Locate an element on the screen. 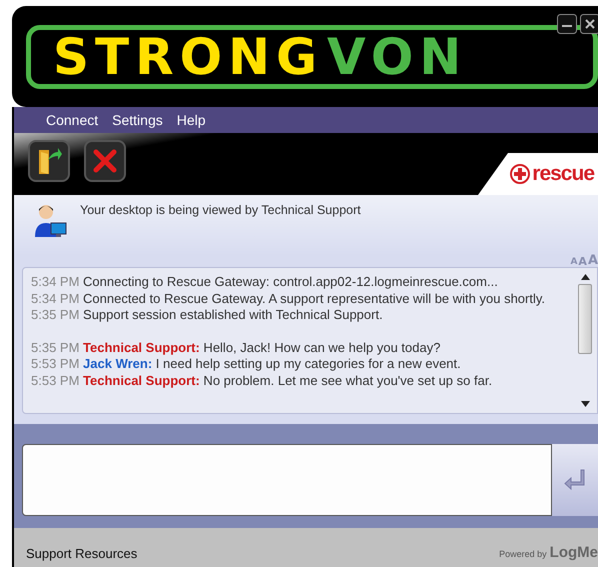 This screenshot has height=567, width=598. menu-item: Settings is located at coordinates (137, 120).